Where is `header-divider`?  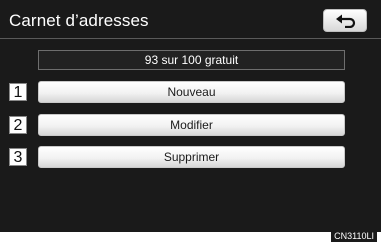
header-divider is located at coordinates (190, 38).